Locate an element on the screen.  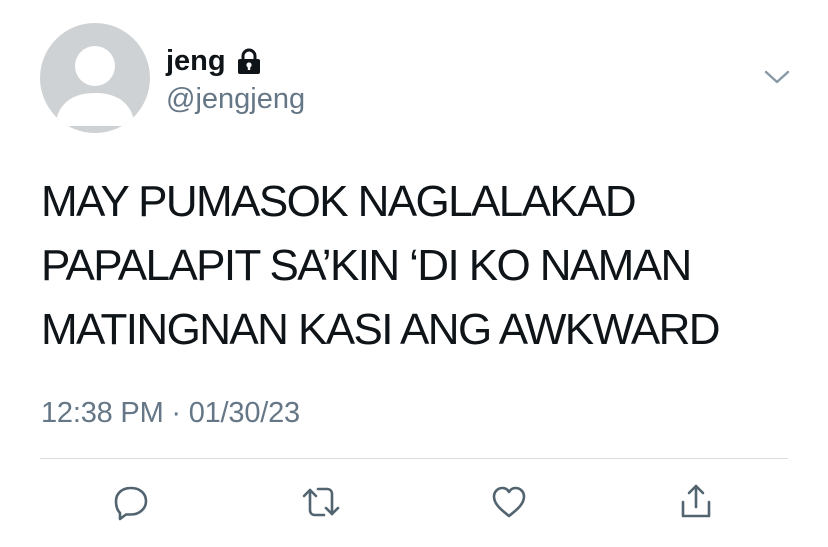
share-button is located at coordinates (696, 502).